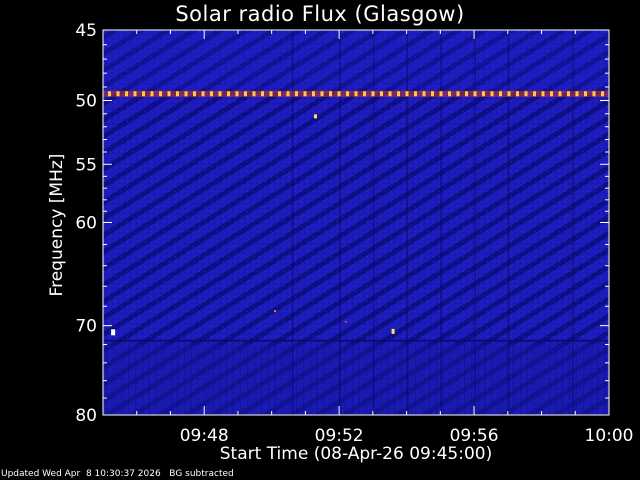 The image size is (640, 480). Describe the element at coordinates (57, 225) in the screenshot. I see `y-axis-label: Frequency [MHz]` at that location.